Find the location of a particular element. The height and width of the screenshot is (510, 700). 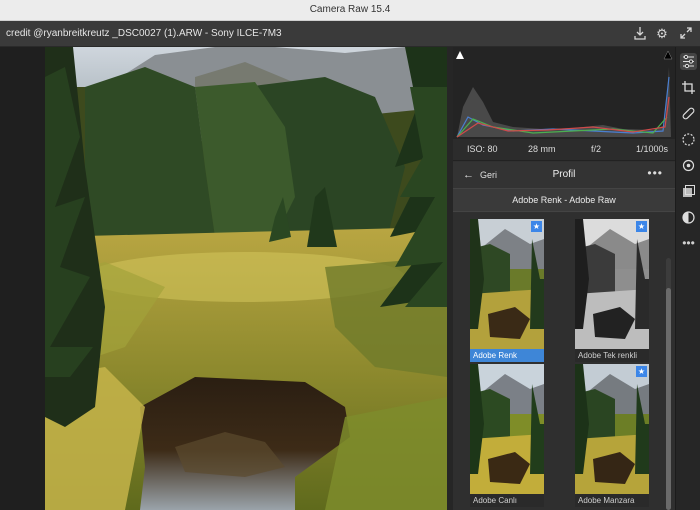

camera-info: ISO: 80 28 mm f/2 1/1000s is located at coordinates (564, 150).